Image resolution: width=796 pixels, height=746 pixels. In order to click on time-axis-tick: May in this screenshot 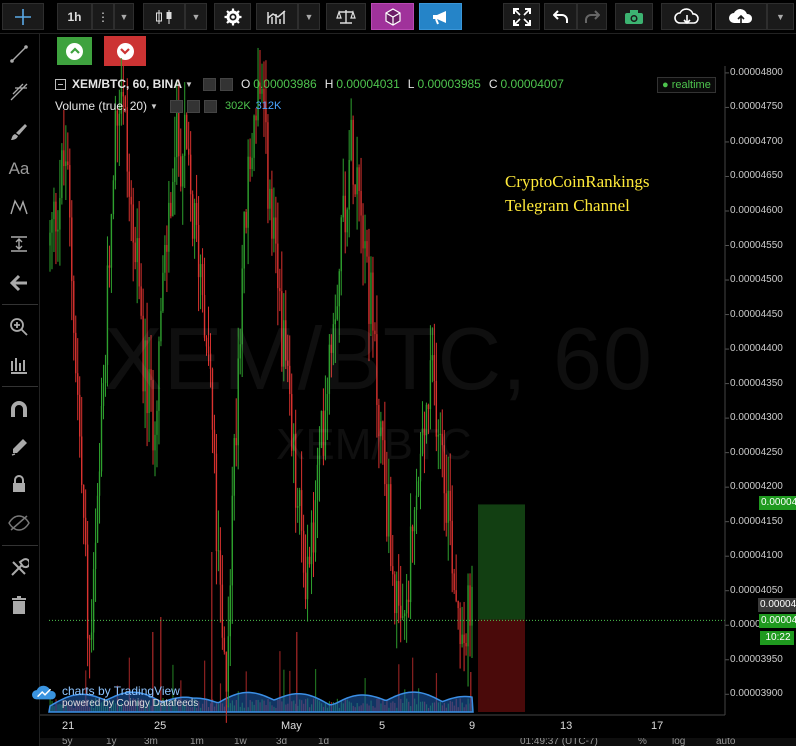, I will do `click(291, 726)`.